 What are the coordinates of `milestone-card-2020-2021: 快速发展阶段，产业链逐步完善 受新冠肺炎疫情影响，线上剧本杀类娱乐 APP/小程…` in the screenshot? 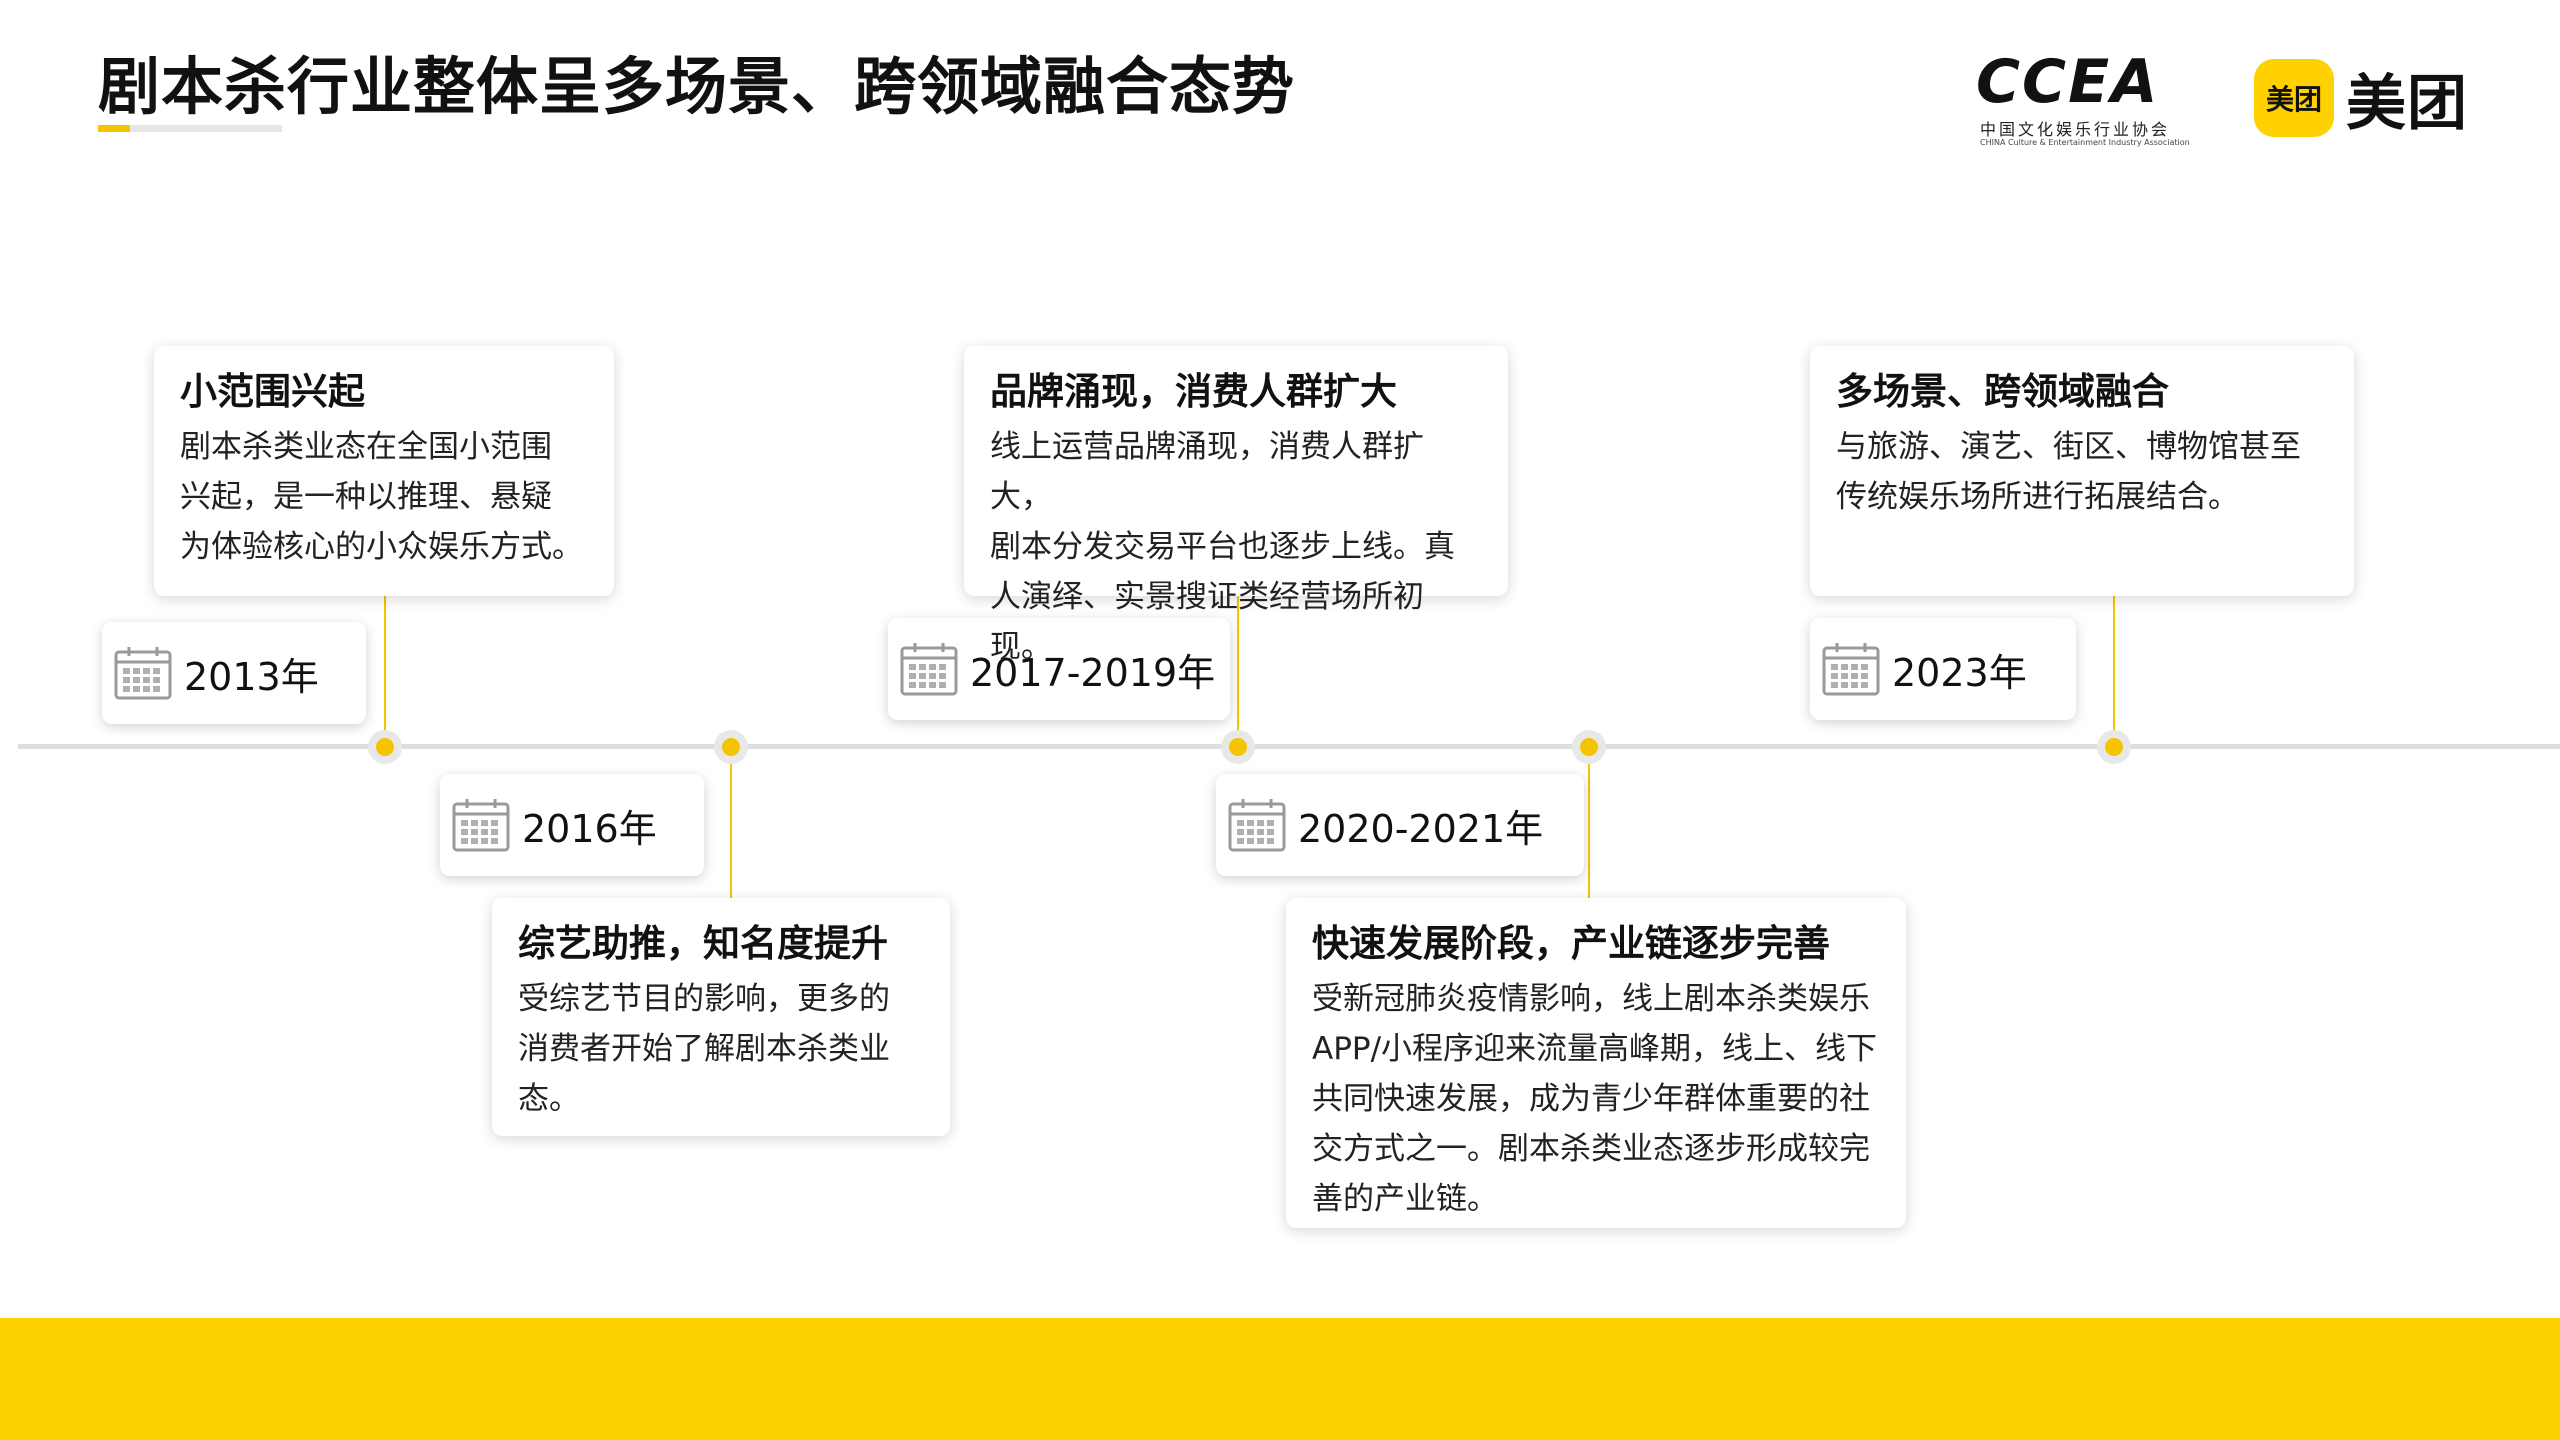 It's located at (1596, 1063).